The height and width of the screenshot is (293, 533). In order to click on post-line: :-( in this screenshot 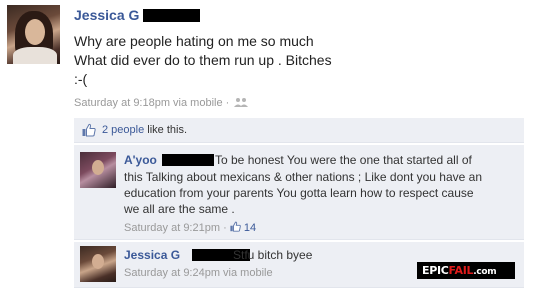, I will do `click(81, 79)`.